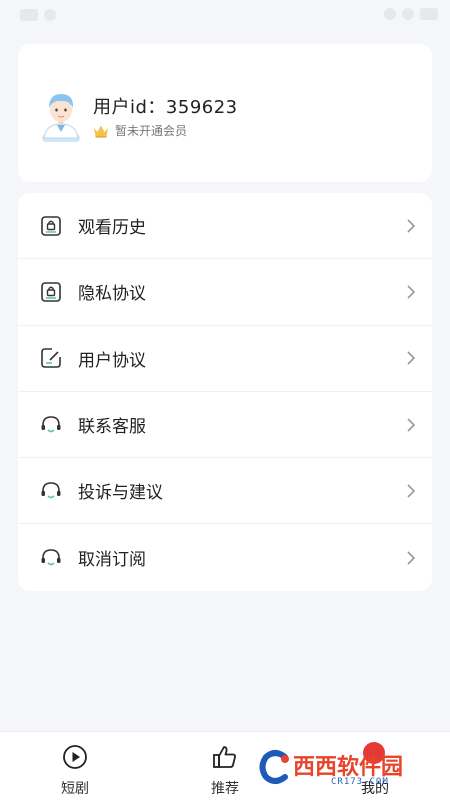 The height and width of the screenshot is (800, 450). Describe the element at coordinates (50, 15) in the screenshot. I see `notification-icon` at that location.